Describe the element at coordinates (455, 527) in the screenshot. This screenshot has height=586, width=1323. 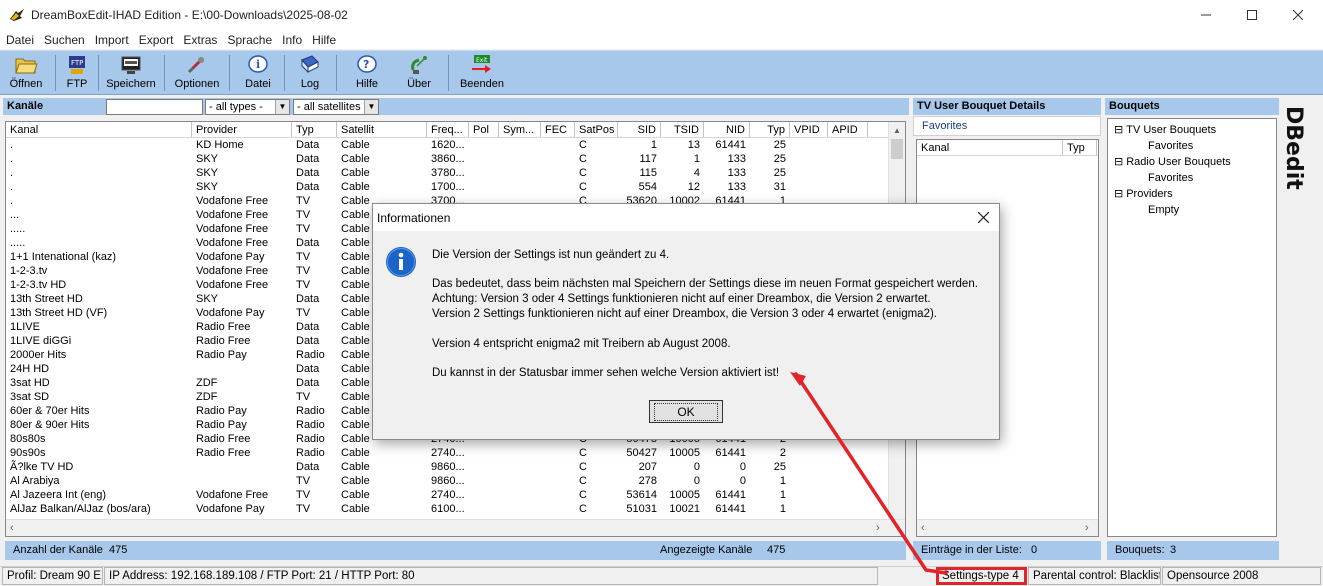
I see `horizontal-scrollbar: ‹ ›` at that location.